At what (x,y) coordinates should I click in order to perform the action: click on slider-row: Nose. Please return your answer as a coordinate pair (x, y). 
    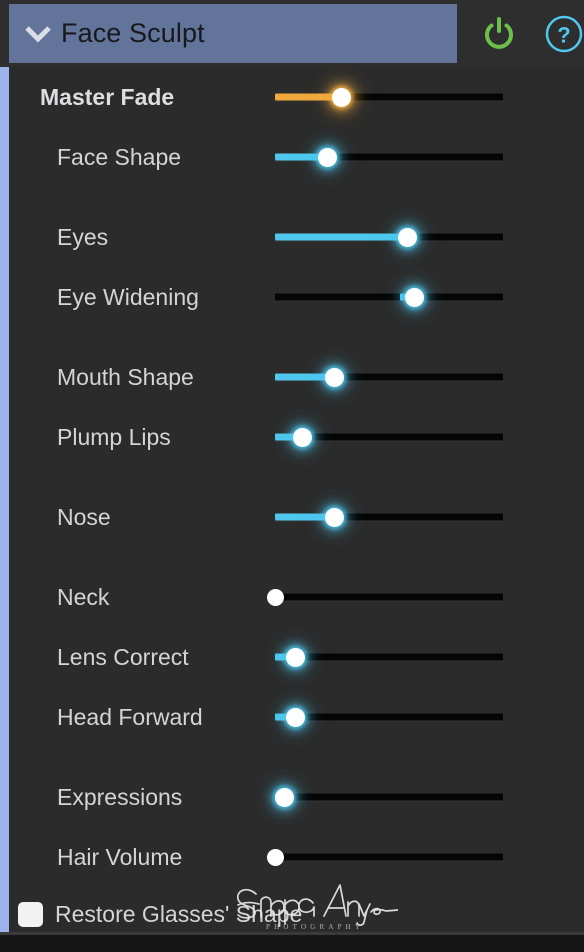
    Looking at the image, I should click on (296, 517).